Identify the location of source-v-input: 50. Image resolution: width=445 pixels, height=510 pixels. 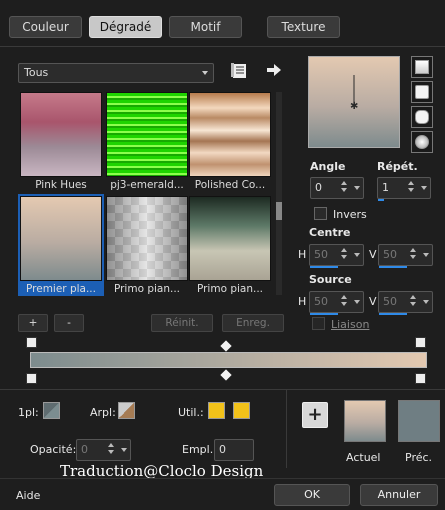
(405, 303).